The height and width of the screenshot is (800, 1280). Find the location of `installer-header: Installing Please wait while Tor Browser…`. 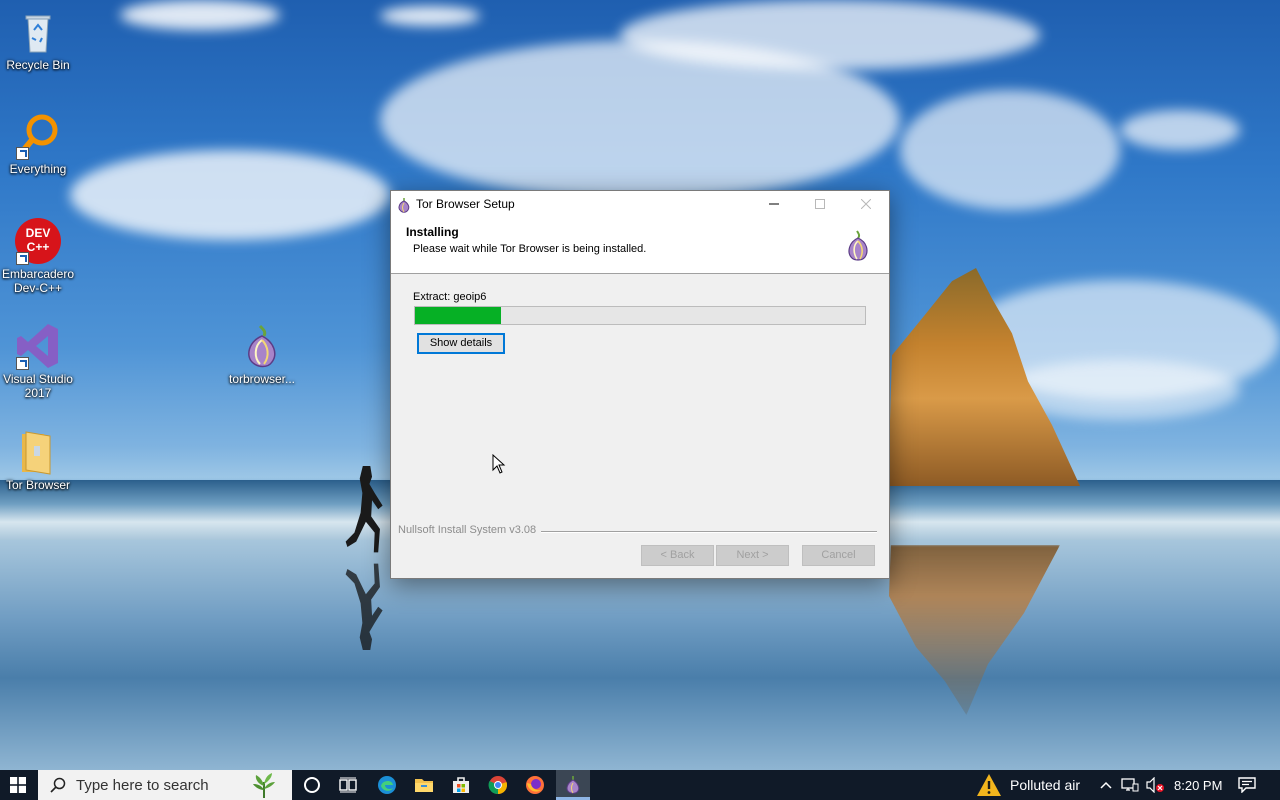

installer-header: Installing Please wait while Tor Browser… is located at coordinates (640, 246).